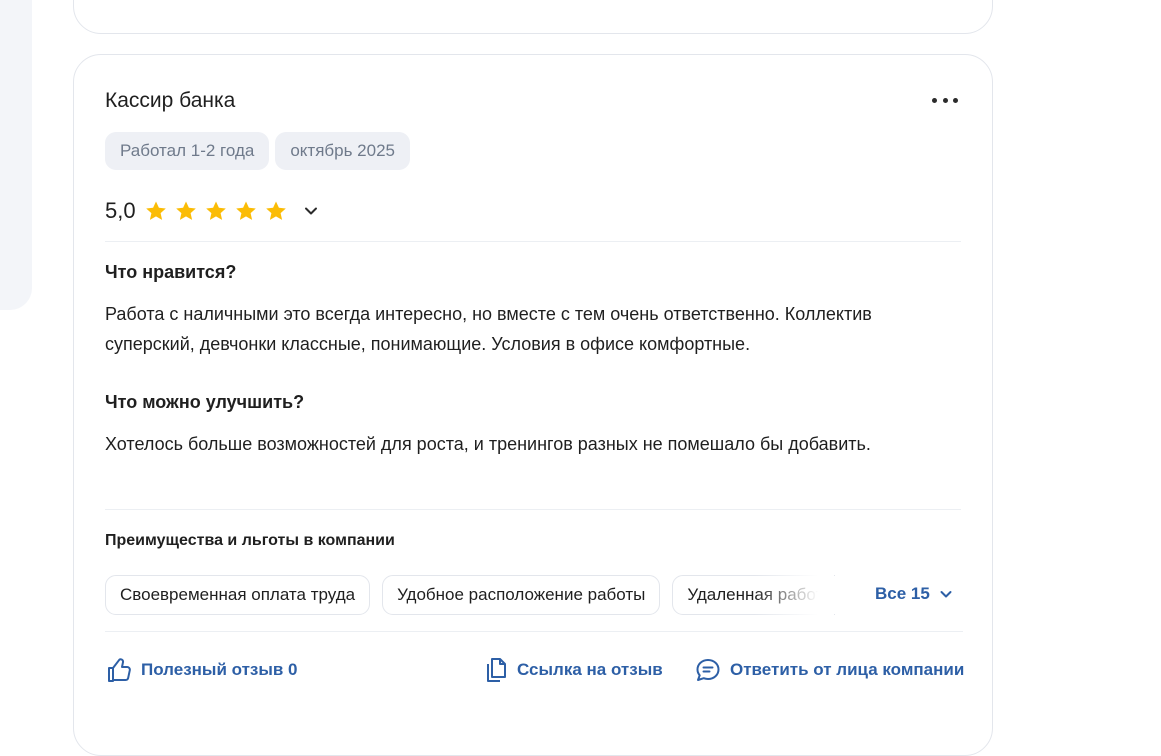 This screenshot has height=756, width=1161. I want to click on likes-heading: Что нравится?, so click(171, 272).